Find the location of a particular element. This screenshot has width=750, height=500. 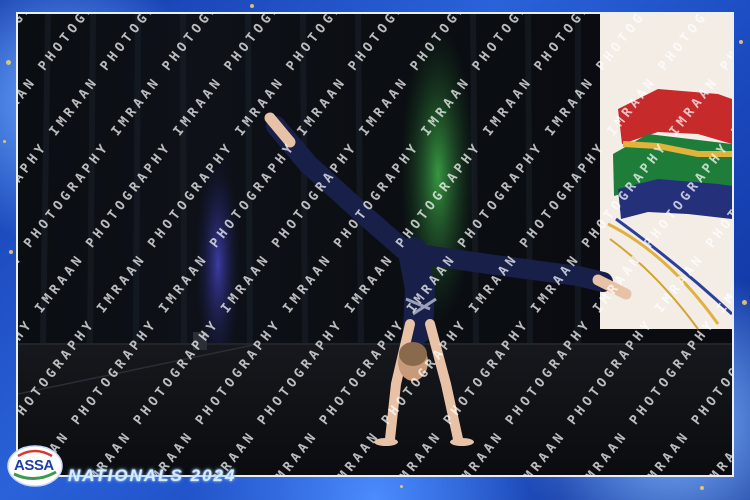

logo-label: ASSA is located at coordinates (34, 465).